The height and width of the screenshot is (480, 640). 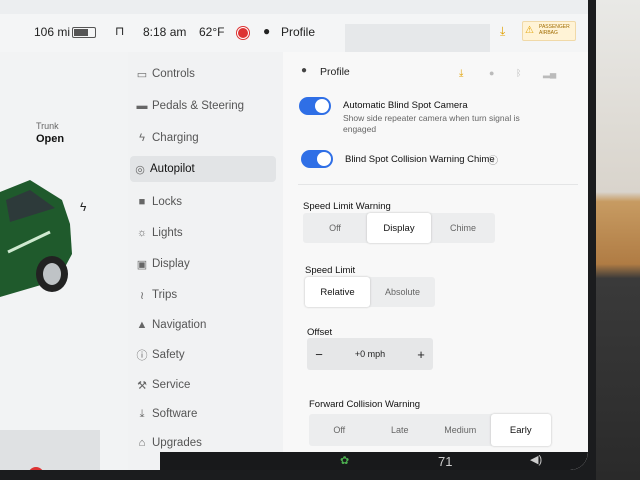 I want to click on menu-item-charging: ϟ Charging, so click(x=206, y=138).